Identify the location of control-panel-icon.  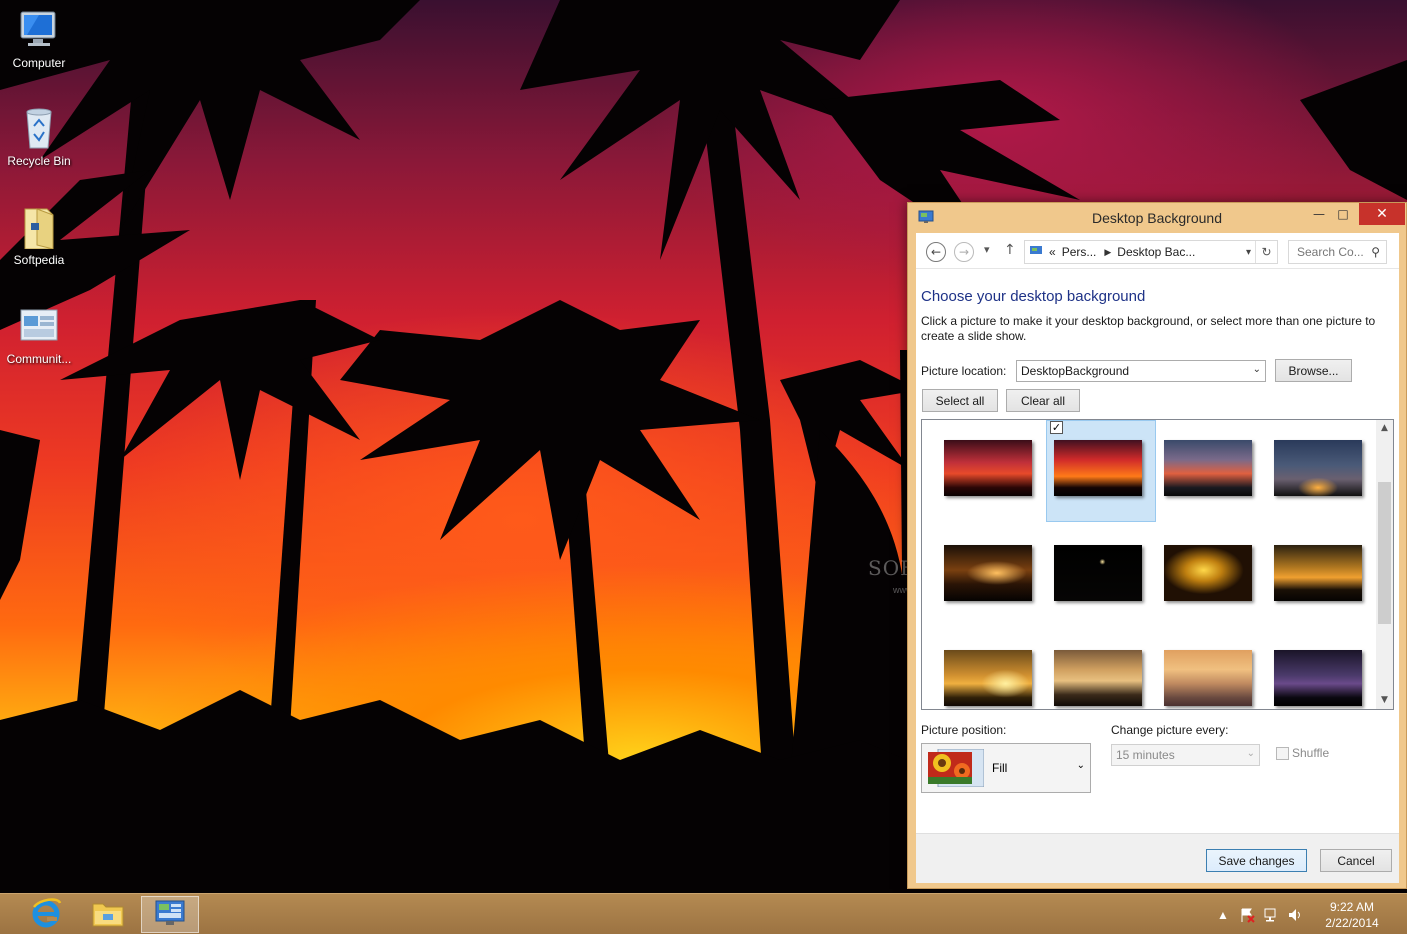
(170, 914).